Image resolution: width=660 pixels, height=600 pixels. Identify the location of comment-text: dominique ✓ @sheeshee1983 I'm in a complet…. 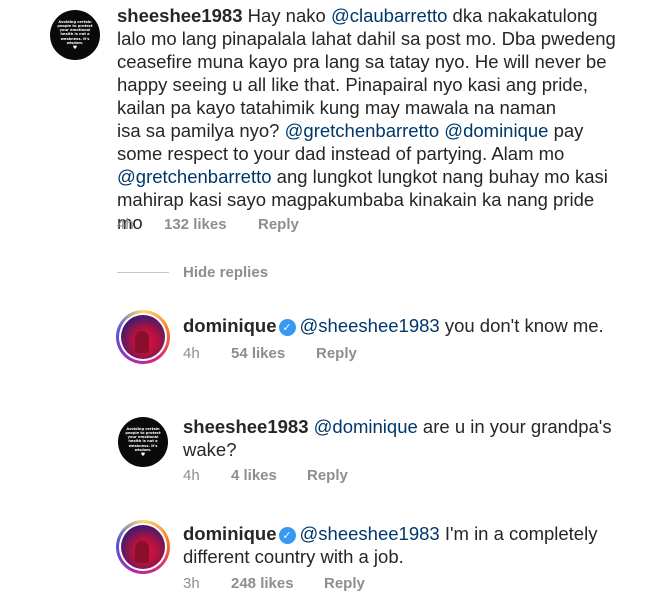
(390, 545).